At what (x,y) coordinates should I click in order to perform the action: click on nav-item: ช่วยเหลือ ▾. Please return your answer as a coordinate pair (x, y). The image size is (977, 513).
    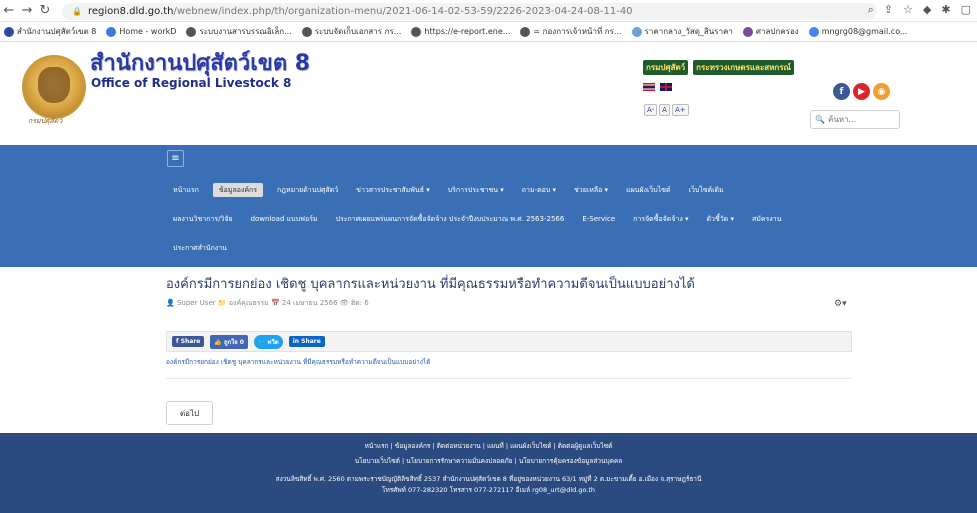
    Looking at the image, I should click on (591, 190).